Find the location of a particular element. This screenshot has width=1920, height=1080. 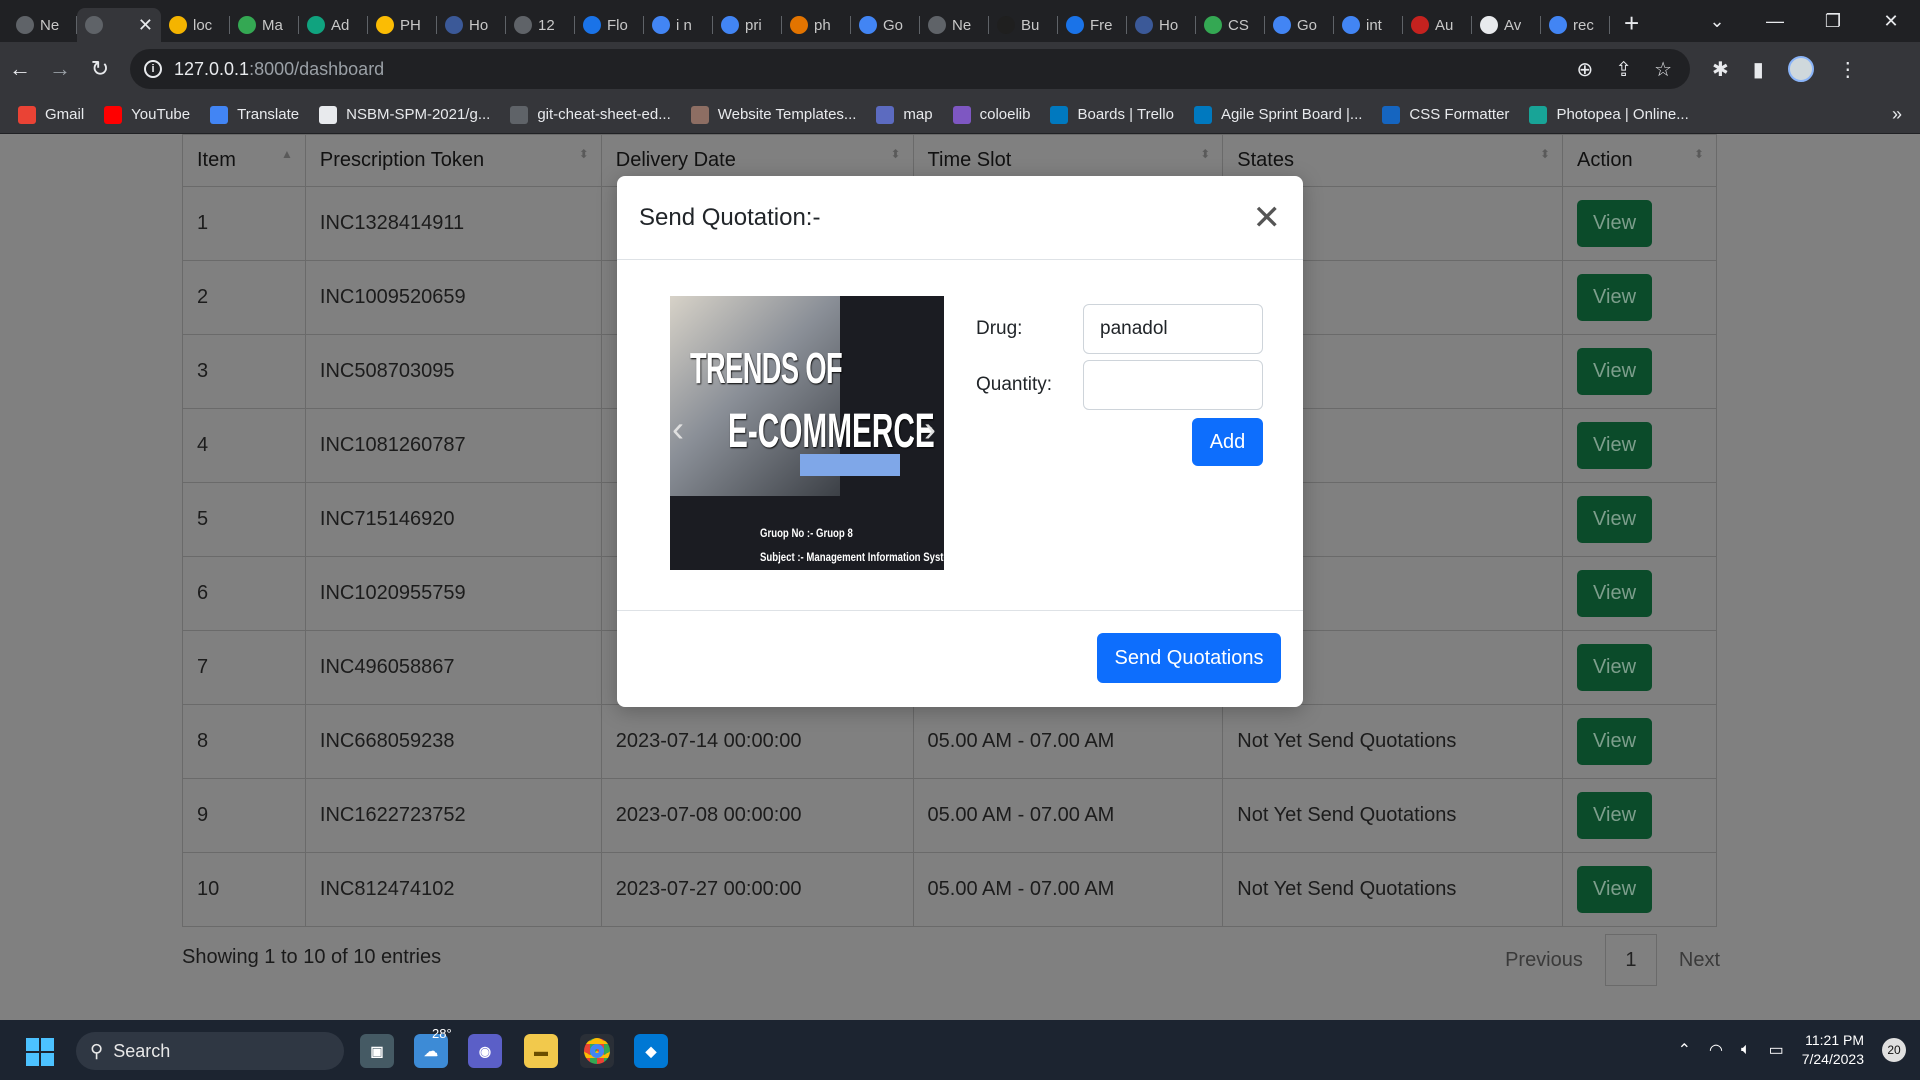

url-path: :8000/dashboard is located at coordinates (317, 68).